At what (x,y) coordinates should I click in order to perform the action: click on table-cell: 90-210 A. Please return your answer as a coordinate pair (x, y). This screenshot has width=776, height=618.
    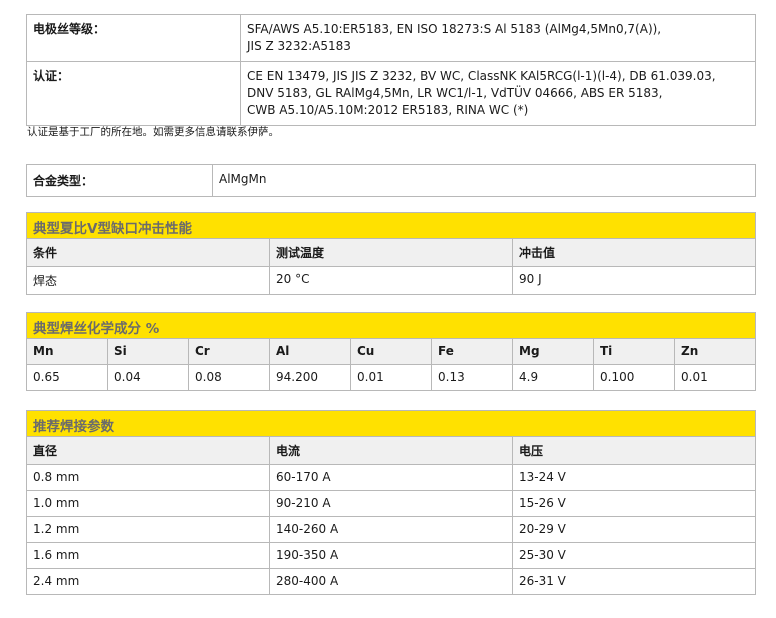
    Looking at the image, I should click on (391, 503).